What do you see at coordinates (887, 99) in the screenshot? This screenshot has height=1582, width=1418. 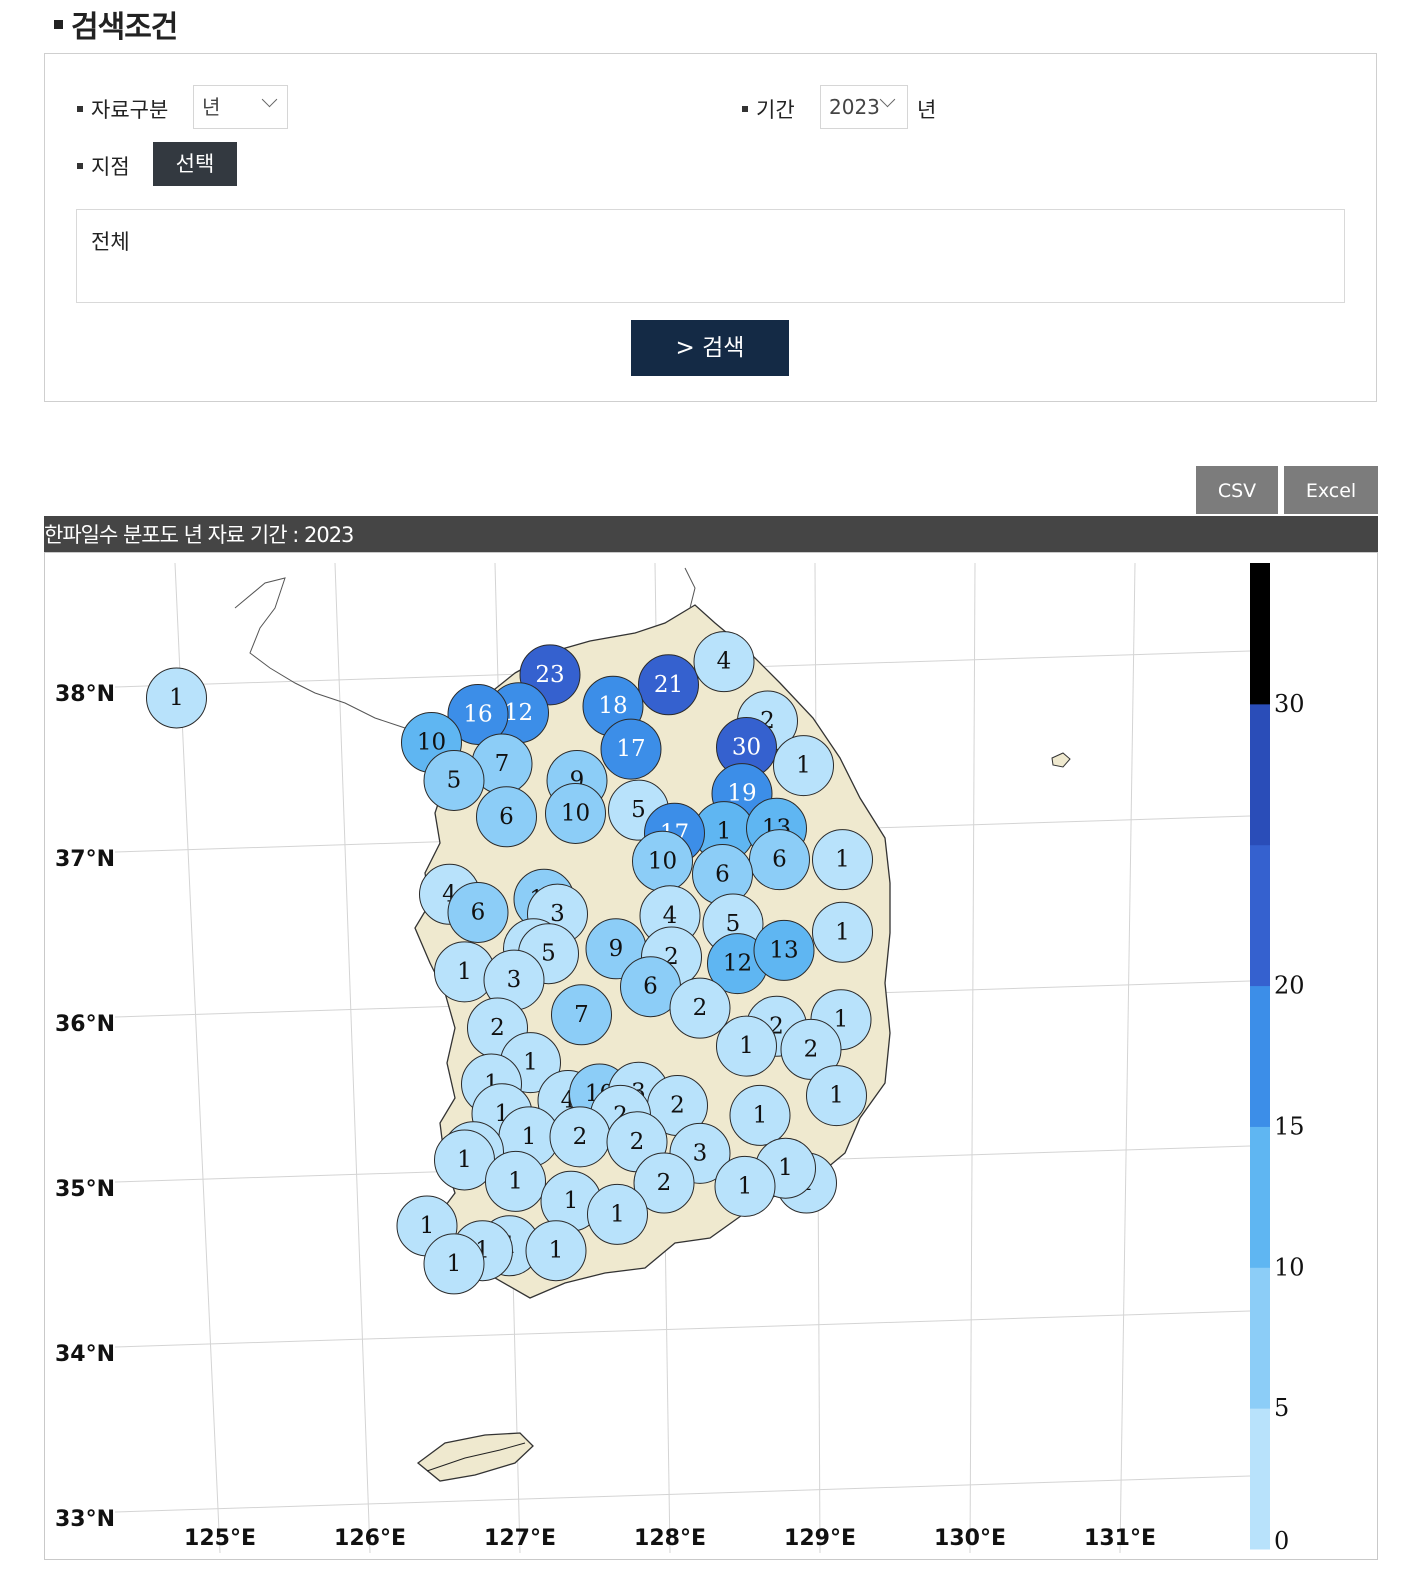 I see `chevron-down-icon` at bounding box center [887, 99].